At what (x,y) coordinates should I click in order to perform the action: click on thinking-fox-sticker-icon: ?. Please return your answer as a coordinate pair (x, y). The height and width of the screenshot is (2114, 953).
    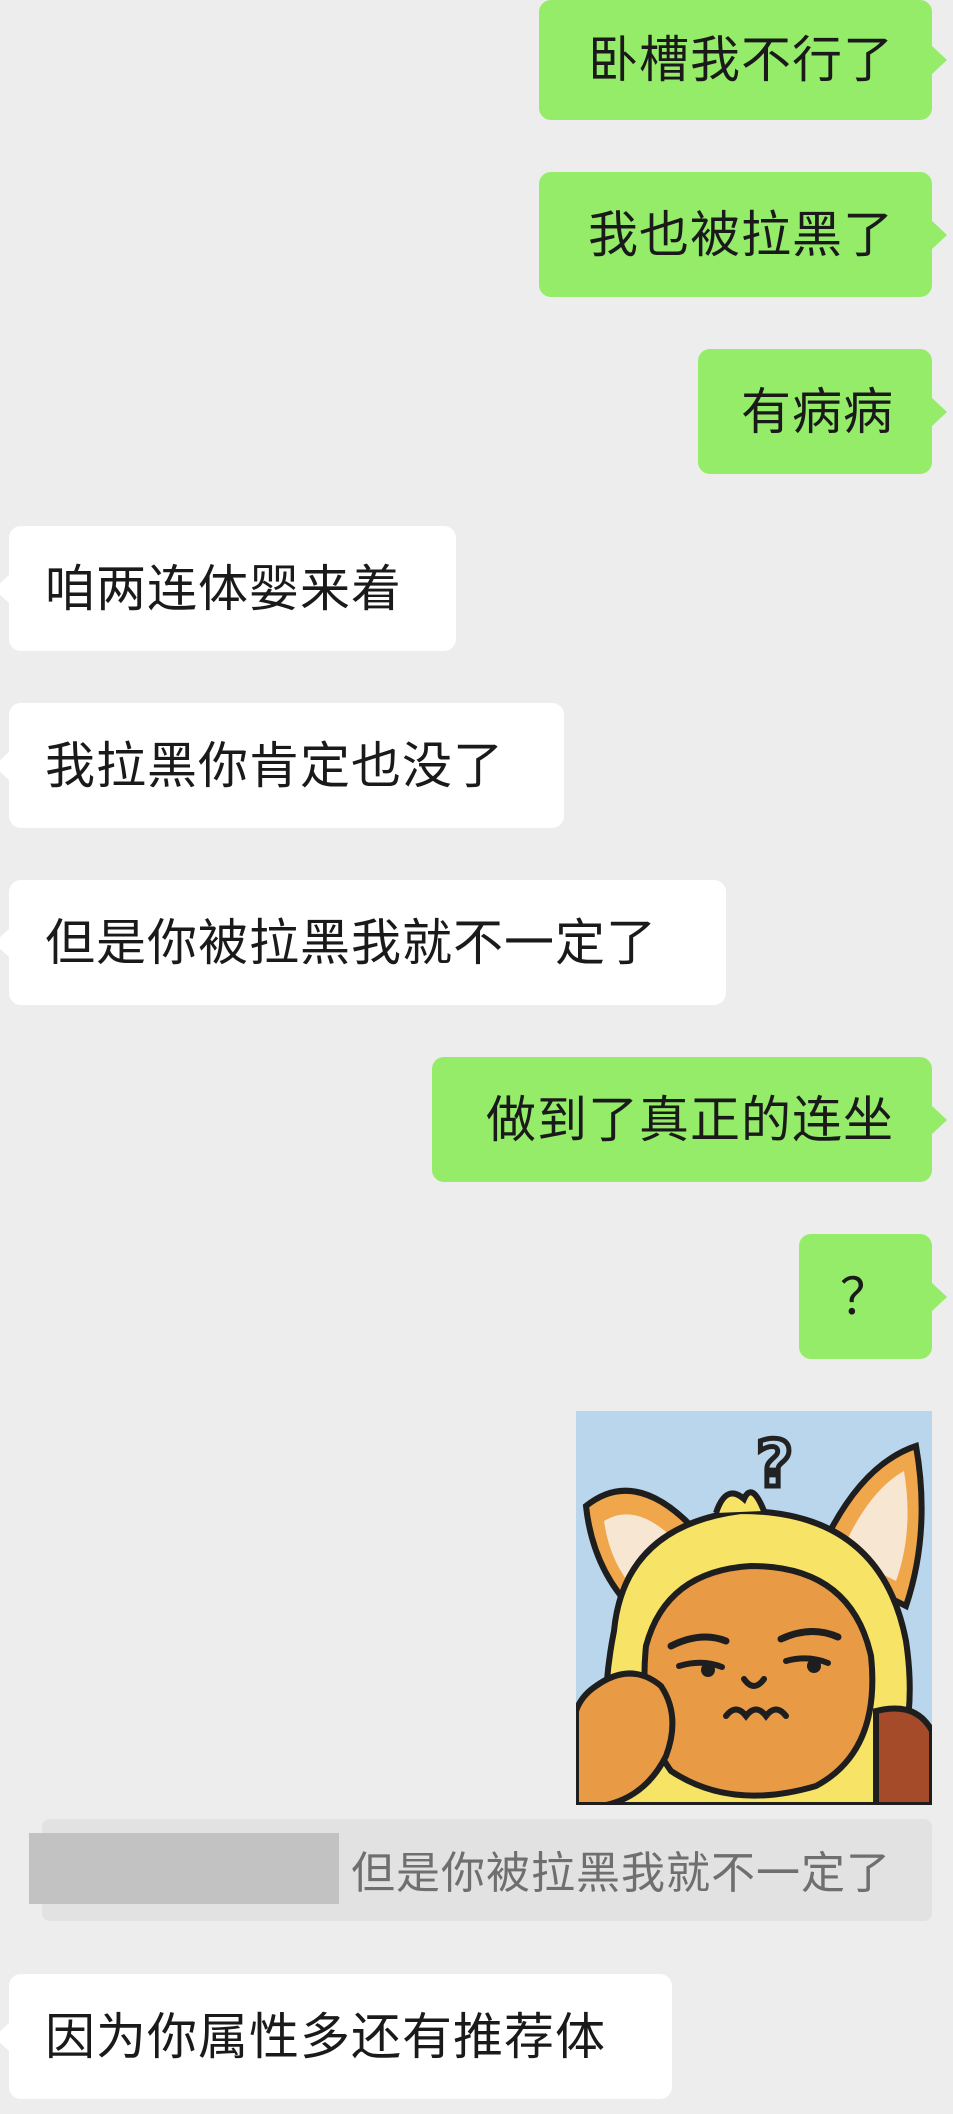
    Looking at the image, I should click on (754, 1608).